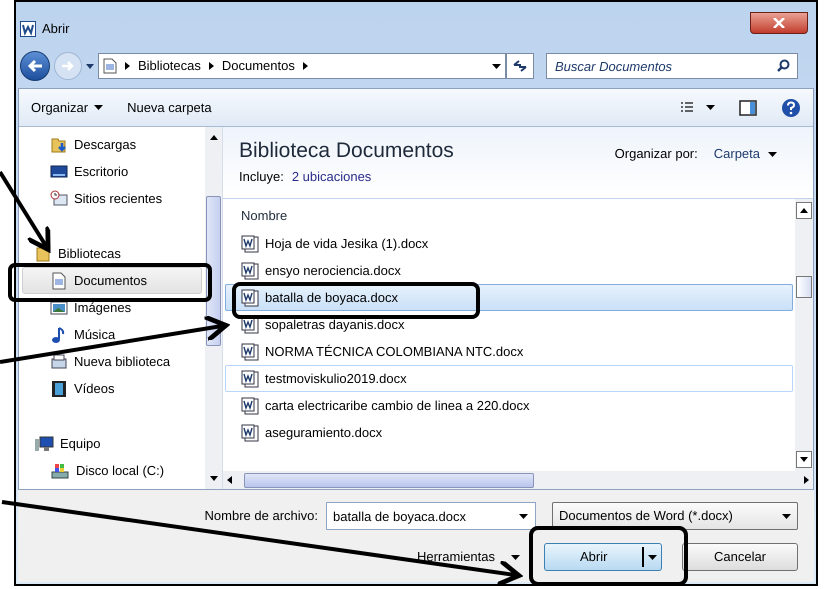 The height and width of the screenshot is (589, 831). What do you see at coordinates (509, 378) in the screenshot?
I see `file-row: testmoviskulio2019.docx` at bounding box center [509, 378].